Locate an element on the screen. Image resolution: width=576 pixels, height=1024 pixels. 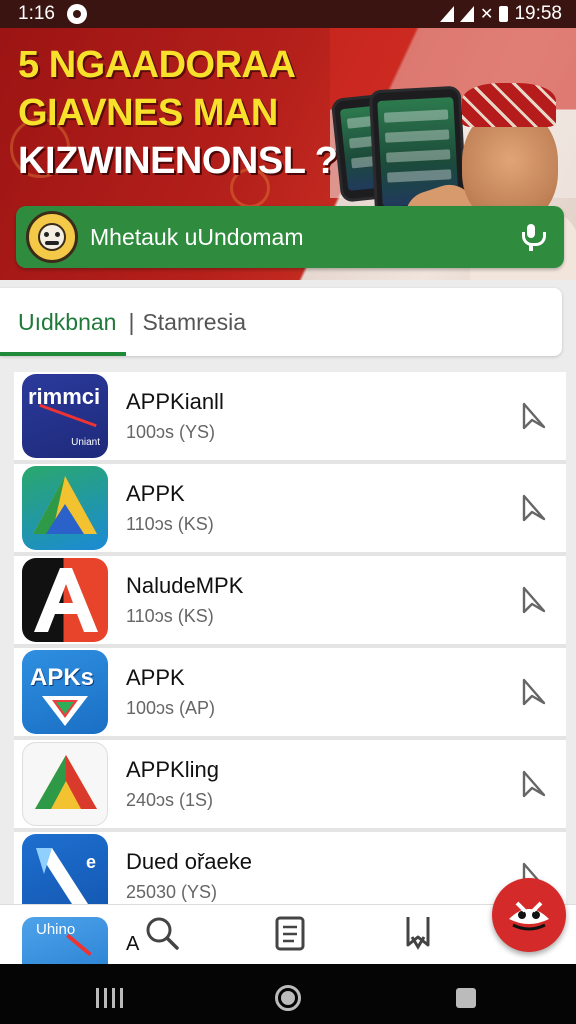
list-item: rimmci Uniant APPKianll 100ɔs (YS) is located at coordinates (290, 416).